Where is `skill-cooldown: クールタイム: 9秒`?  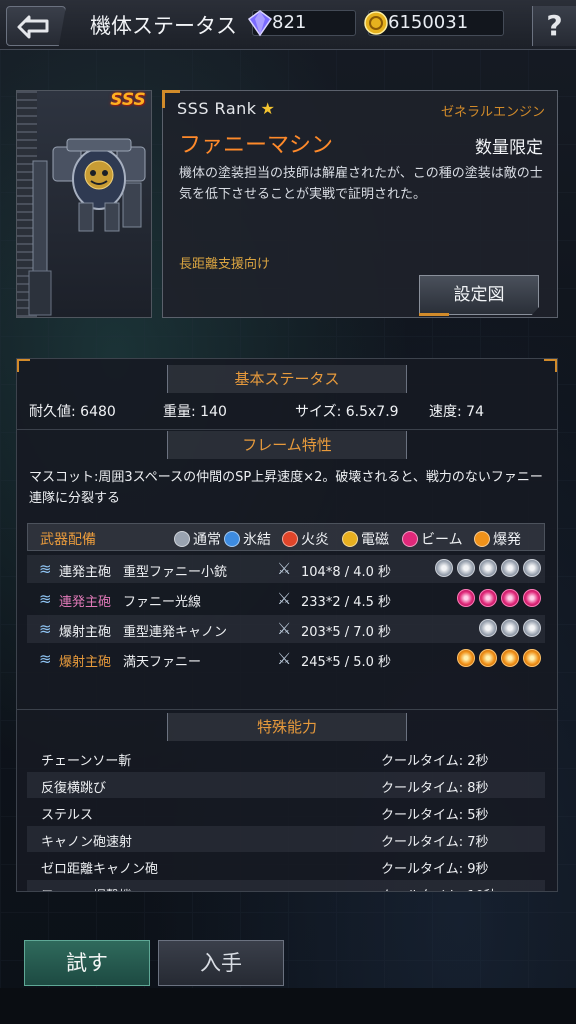 skill-cooldown: クールタイム: 9秒 is located at coordinates (435, 869).